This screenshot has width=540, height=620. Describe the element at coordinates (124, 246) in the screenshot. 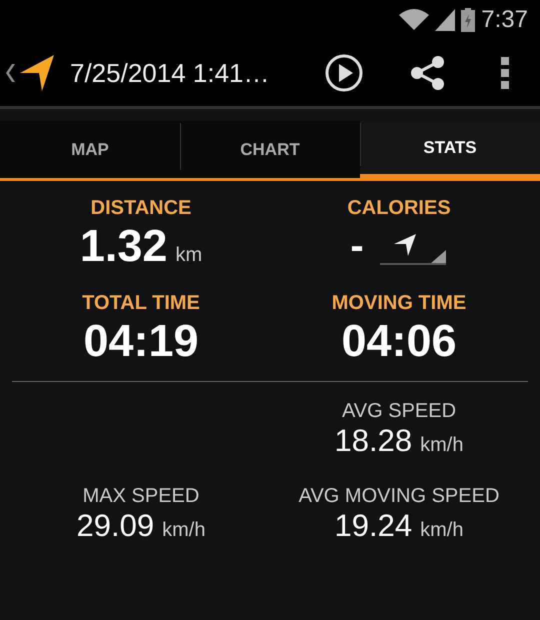

I see `stat-value: 1.32` at that location.